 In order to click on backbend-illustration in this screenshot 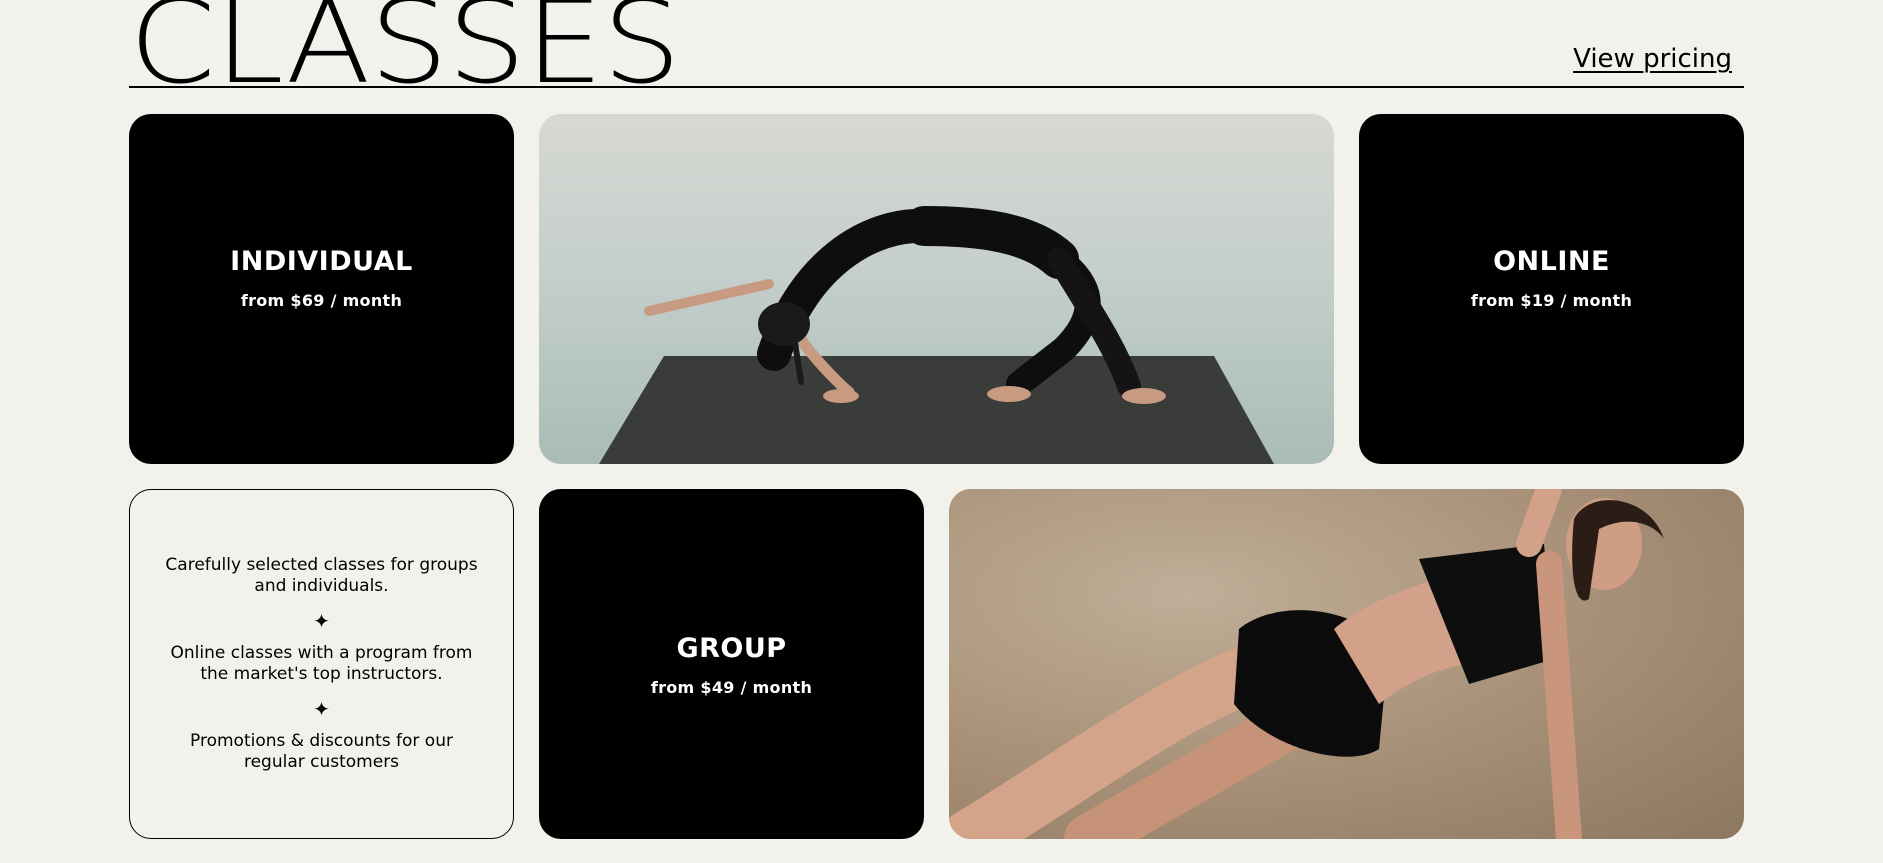, I will do `click(936, 335)`.